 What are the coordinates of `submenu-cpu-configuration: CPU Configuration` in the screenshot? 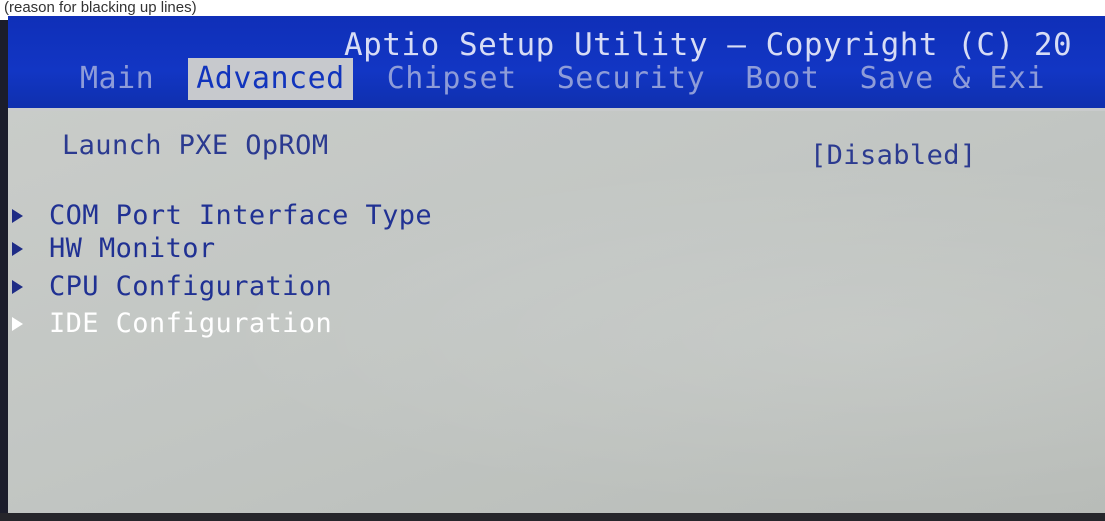 It's located at (172, 287).